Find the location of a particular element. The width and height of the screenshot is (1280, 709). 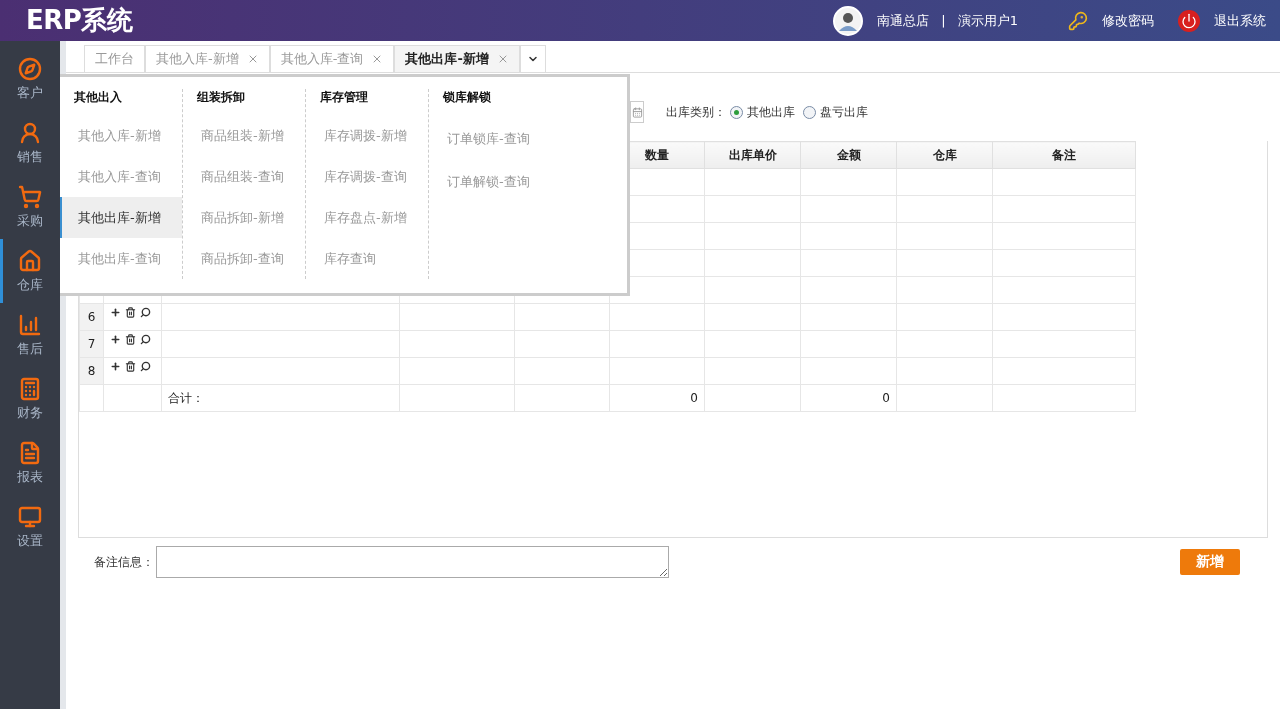

sidebar-item: 设置 is located at coordinates (28, 527).